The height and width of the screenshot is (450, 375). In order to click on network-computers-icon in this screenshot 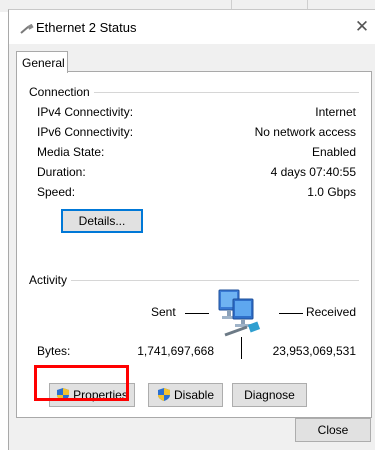, I will do `click(241, 313)`.